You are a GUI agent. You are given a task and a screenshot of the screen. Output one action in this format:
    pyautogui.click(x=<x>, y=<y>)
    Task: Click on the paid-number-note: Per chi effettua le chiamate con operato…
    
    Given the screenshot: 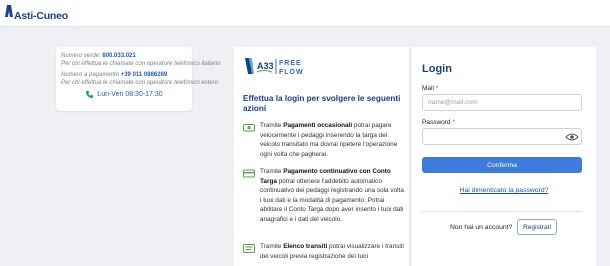 What is the action you would take?
    pyautogui.click(x=140, y=83)
    